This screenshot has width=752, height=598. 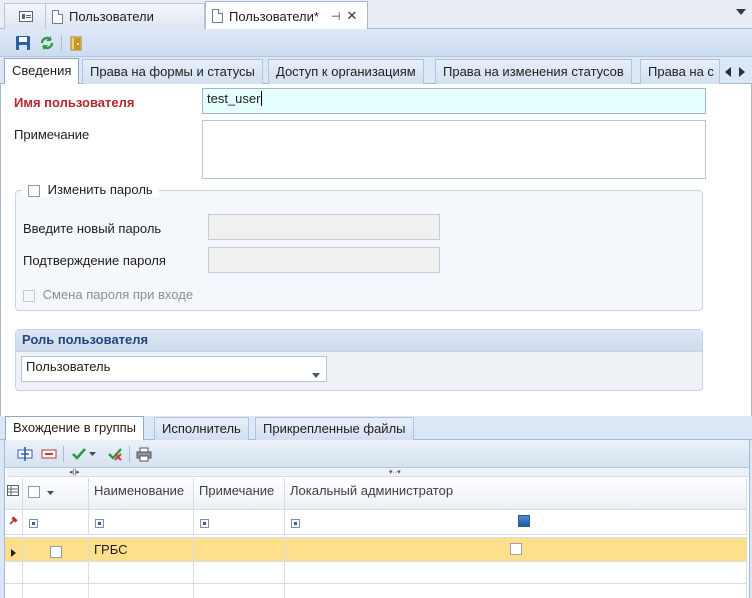 I want to click on filter-pin-icon, so click(x=13, y=520).